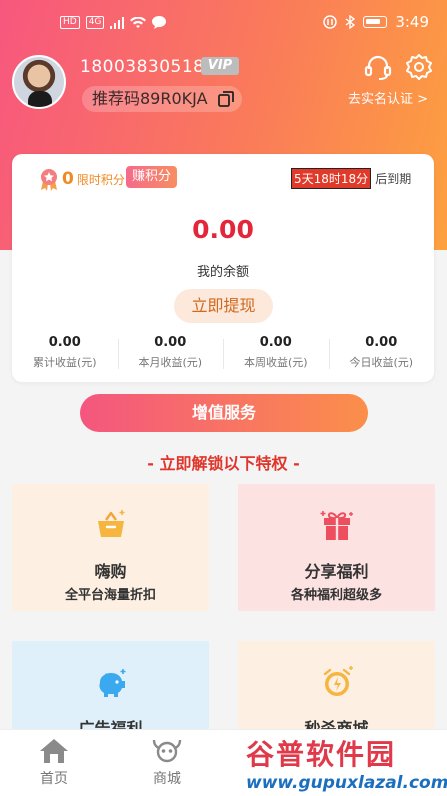  What do you see at coordinates (54, 779) in the screenshot?
I see `tab-home-label: 首页` at bounding box center [54, 779].